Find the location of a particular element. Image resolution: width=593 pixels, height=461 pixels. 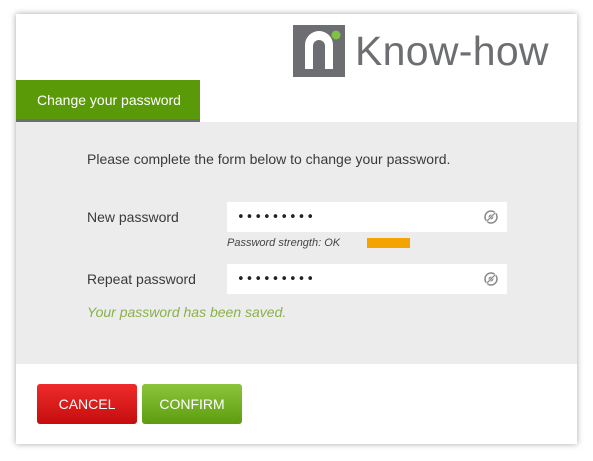

confirm-button: CONFIRM is located at coordinates (192, 404).